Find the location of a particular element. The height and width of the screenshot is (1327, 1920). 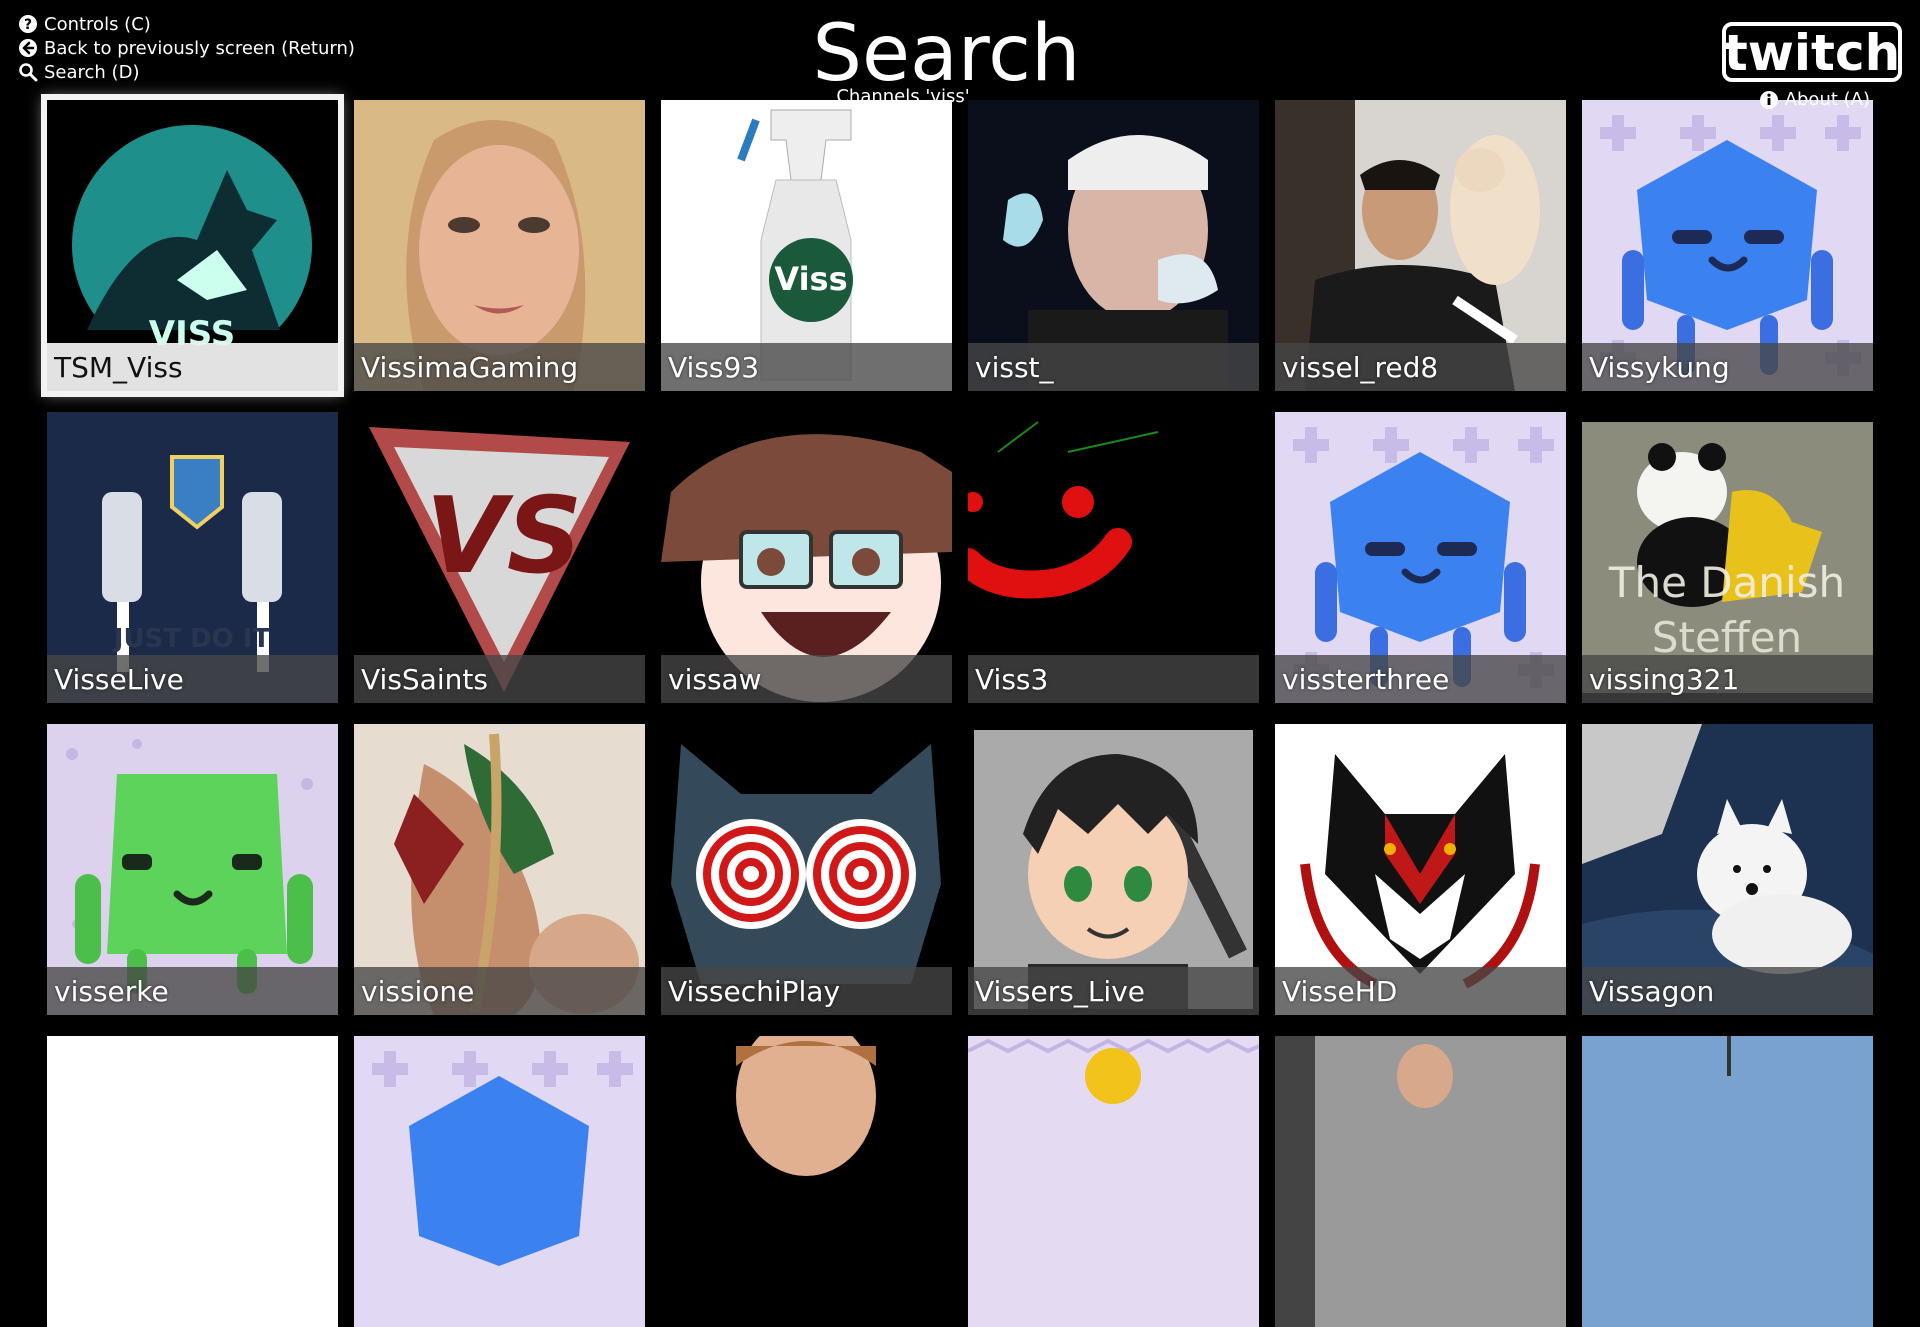

channel-name: visserke is located at coordinates (111, 991).